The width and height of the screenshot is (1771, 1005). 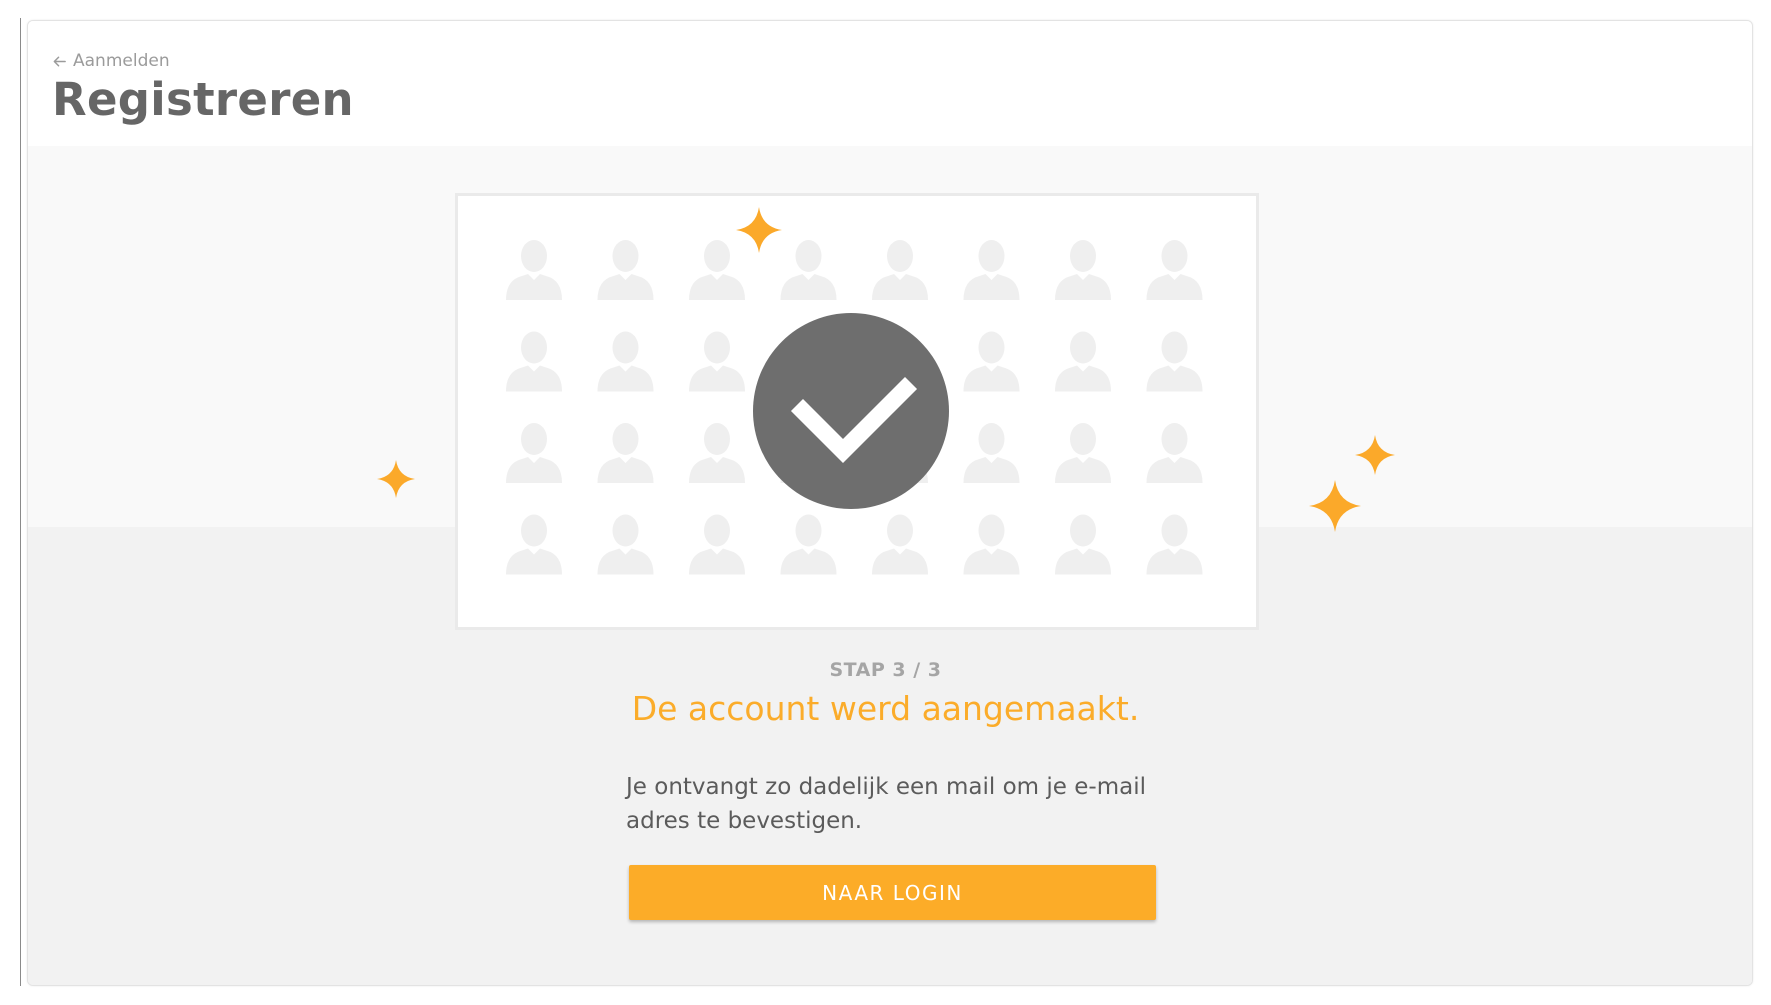 What do you see at coordinates (59, 61) in the screenshot?
I see `arrow-left-icon` at bounding box center [59, 61].